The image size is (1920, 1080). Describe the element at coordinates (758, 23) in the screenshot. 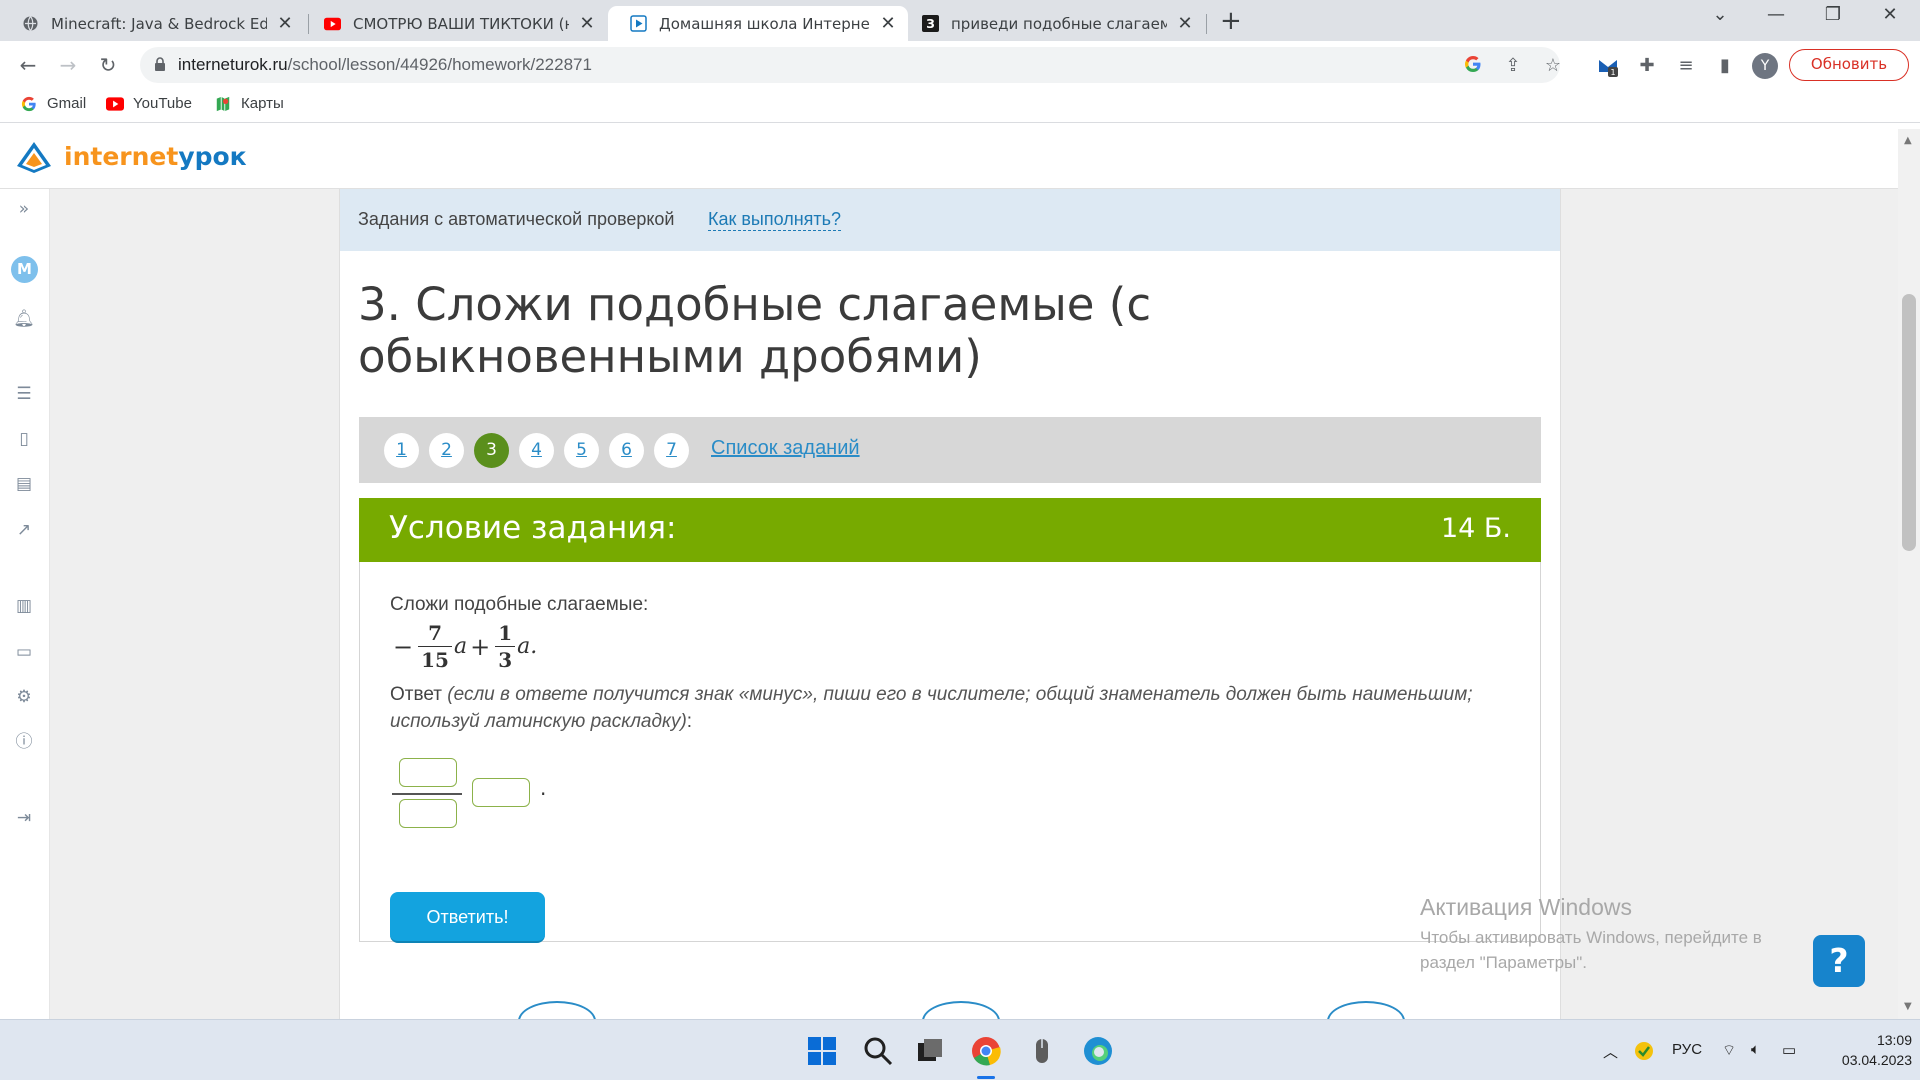

I see `tab-interneturok: Домашняя школа ИнтернетУро ✕` at that location.